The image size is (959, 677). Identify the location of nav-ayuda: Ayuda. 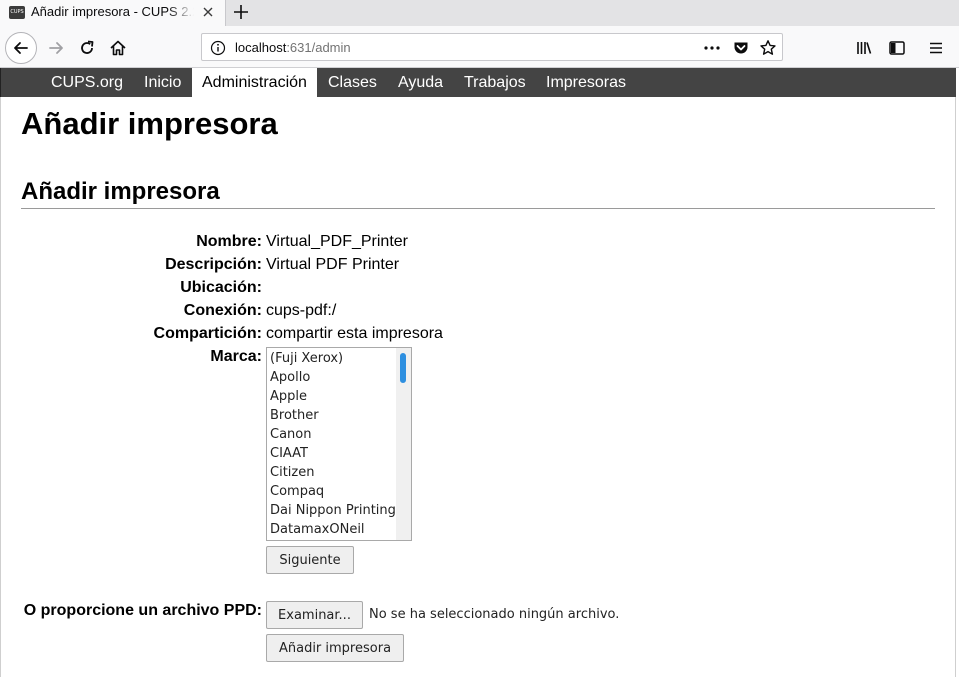
(420, 82).